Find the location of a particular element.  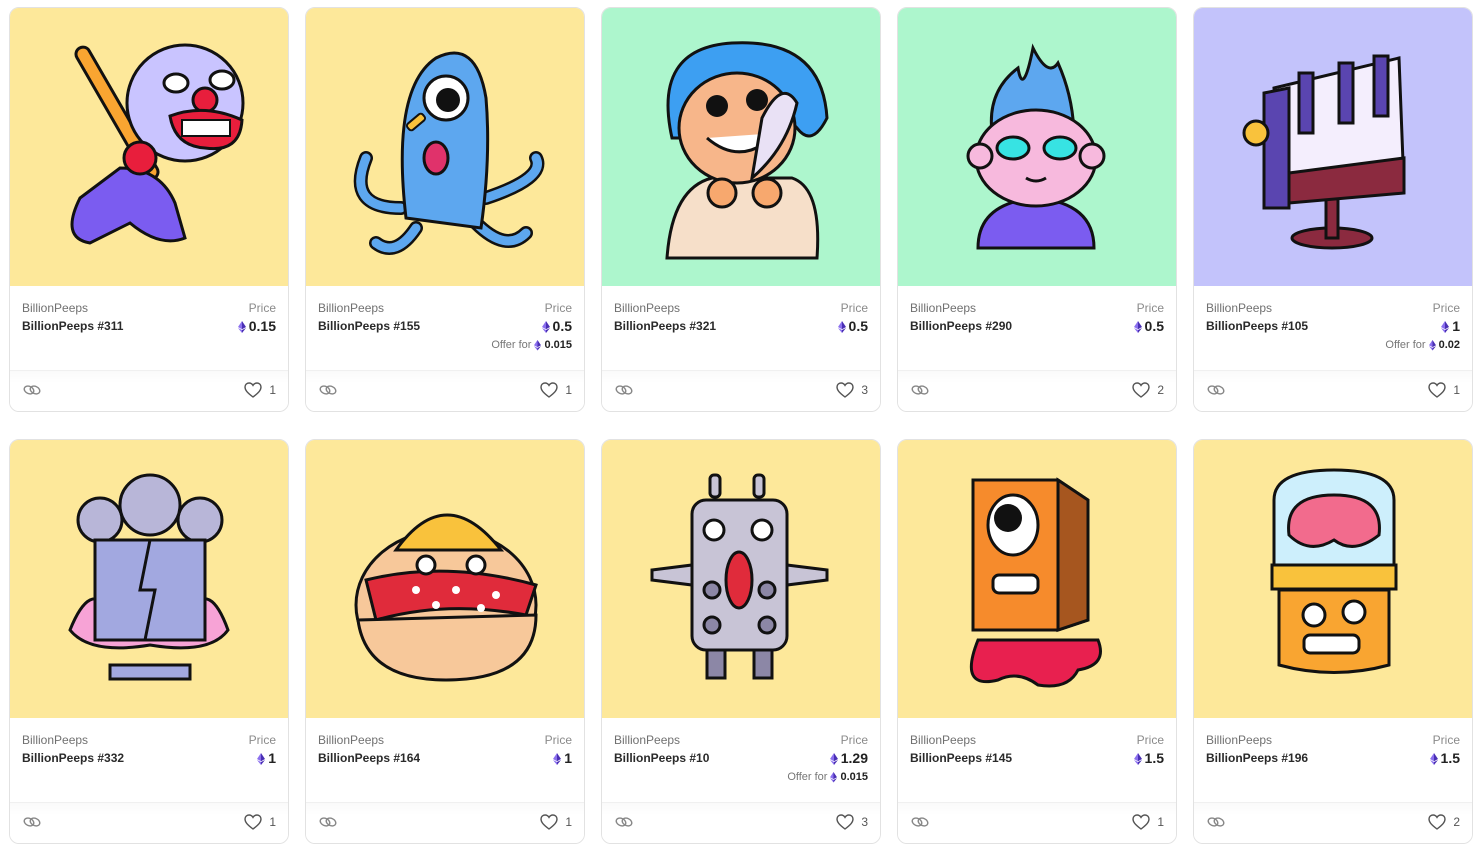

nft-card: BillionPeeps BillionPeeps #311 Price 0.15 1 is located at coordinates (149, 209).